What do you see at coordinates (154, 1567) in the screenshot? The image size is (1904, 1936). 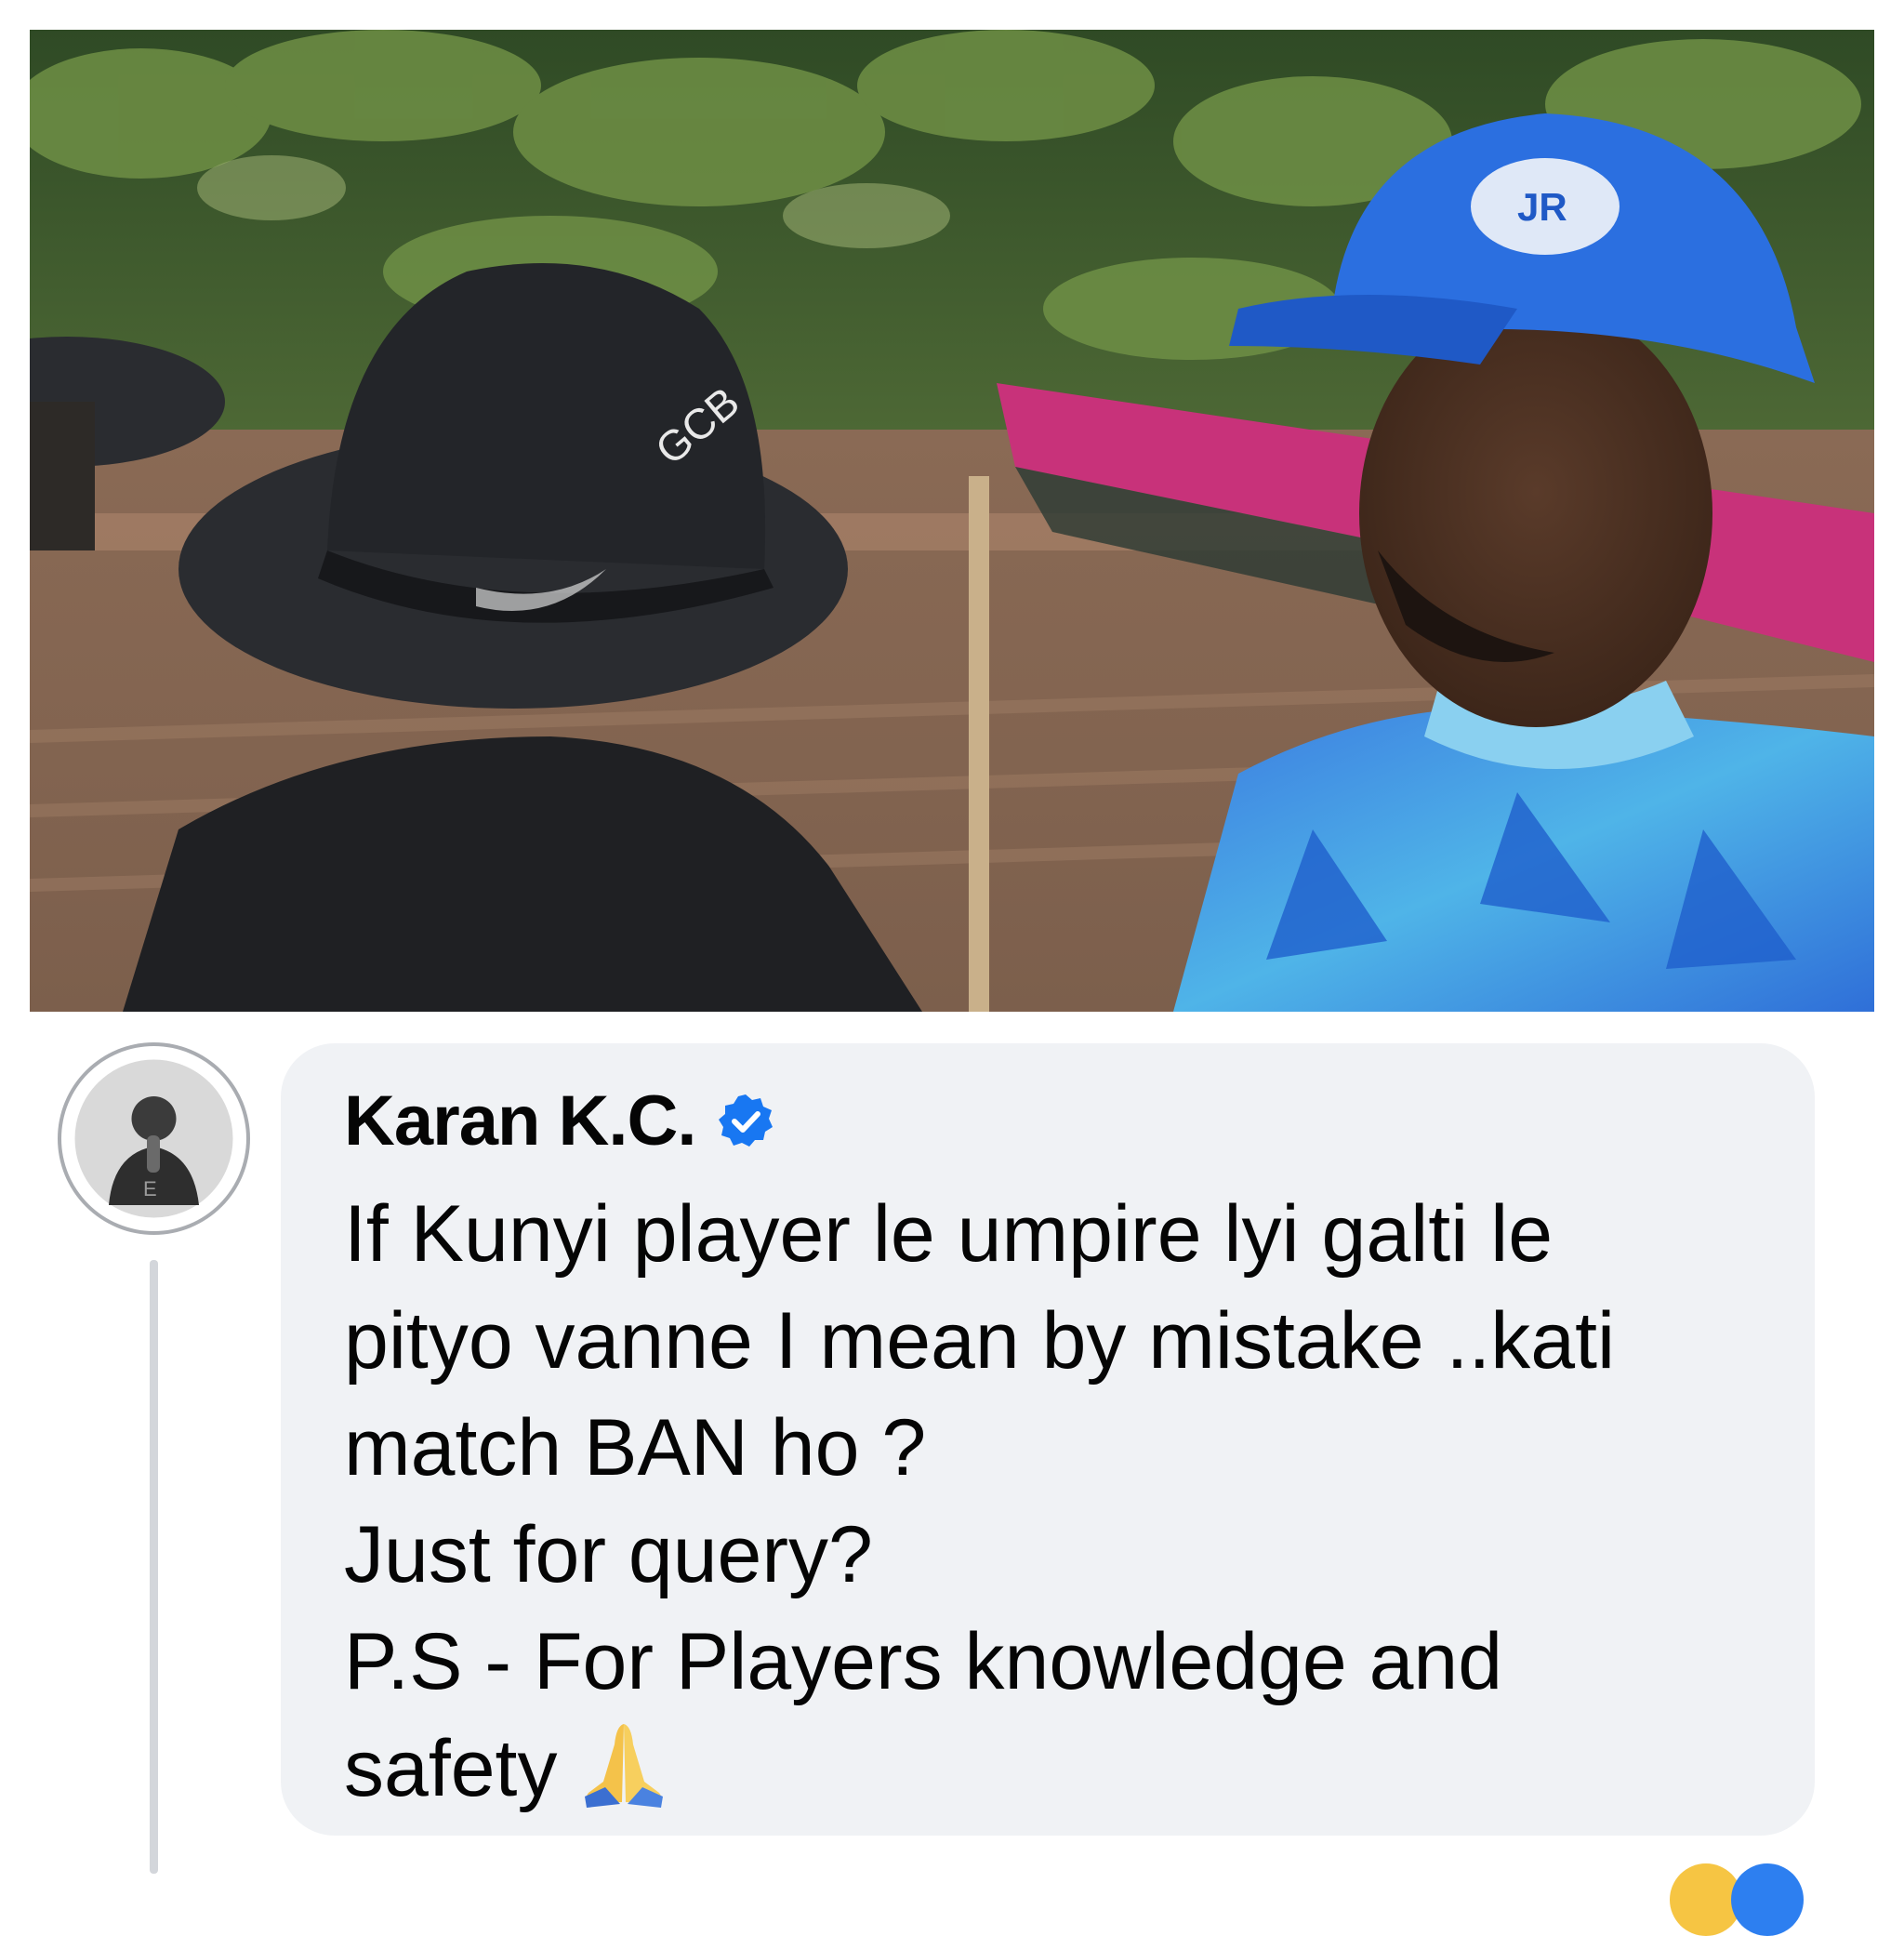 I see `thread-line` at bounding box center [154, 1567].